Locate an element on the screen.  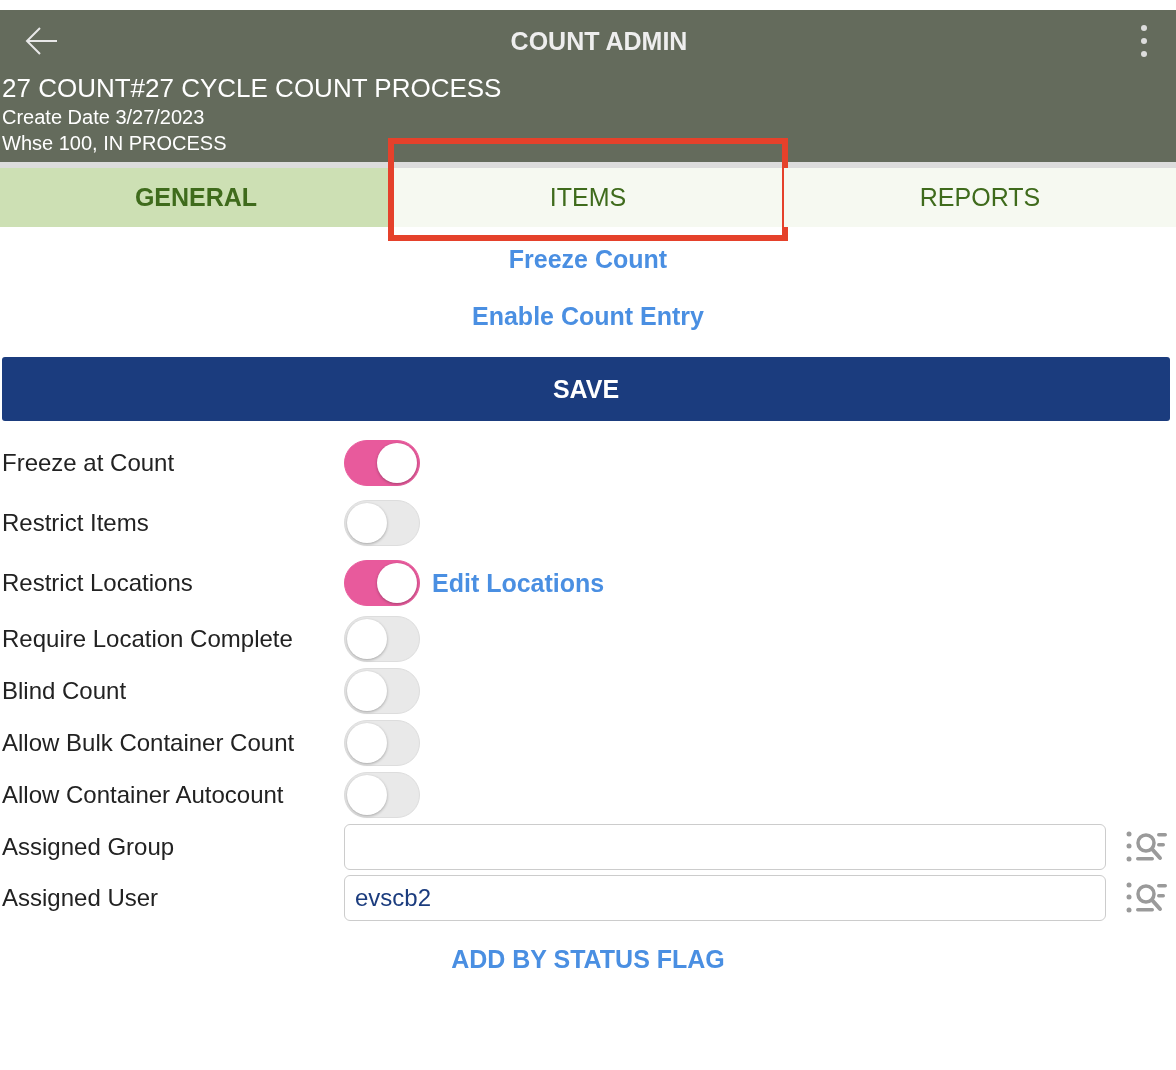
count-title: 27 COUNT#27 CYCLE COUNT PROCESS is located at coordinates (251, 88).